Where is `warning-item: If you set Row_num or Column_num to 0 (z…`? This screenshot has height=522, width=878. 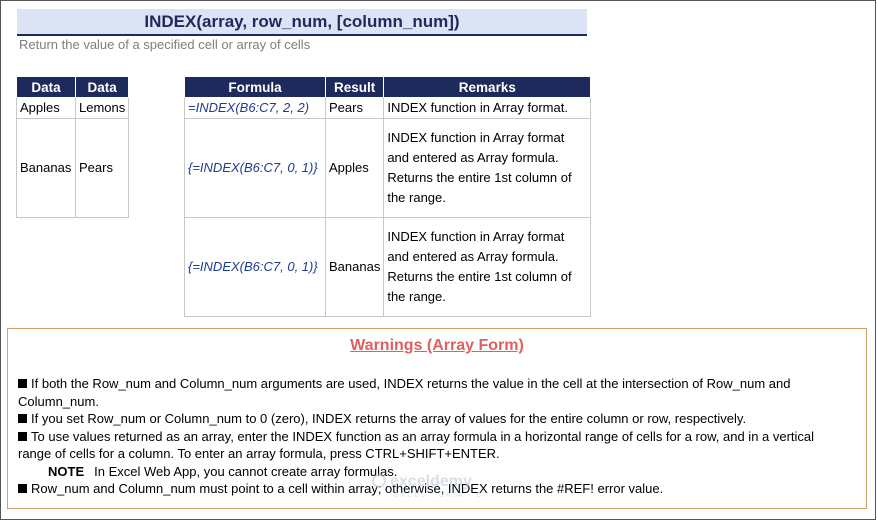 warning-item: If you set Row_num or Column_num to 0 (z… is located at coordinates (433, 419).